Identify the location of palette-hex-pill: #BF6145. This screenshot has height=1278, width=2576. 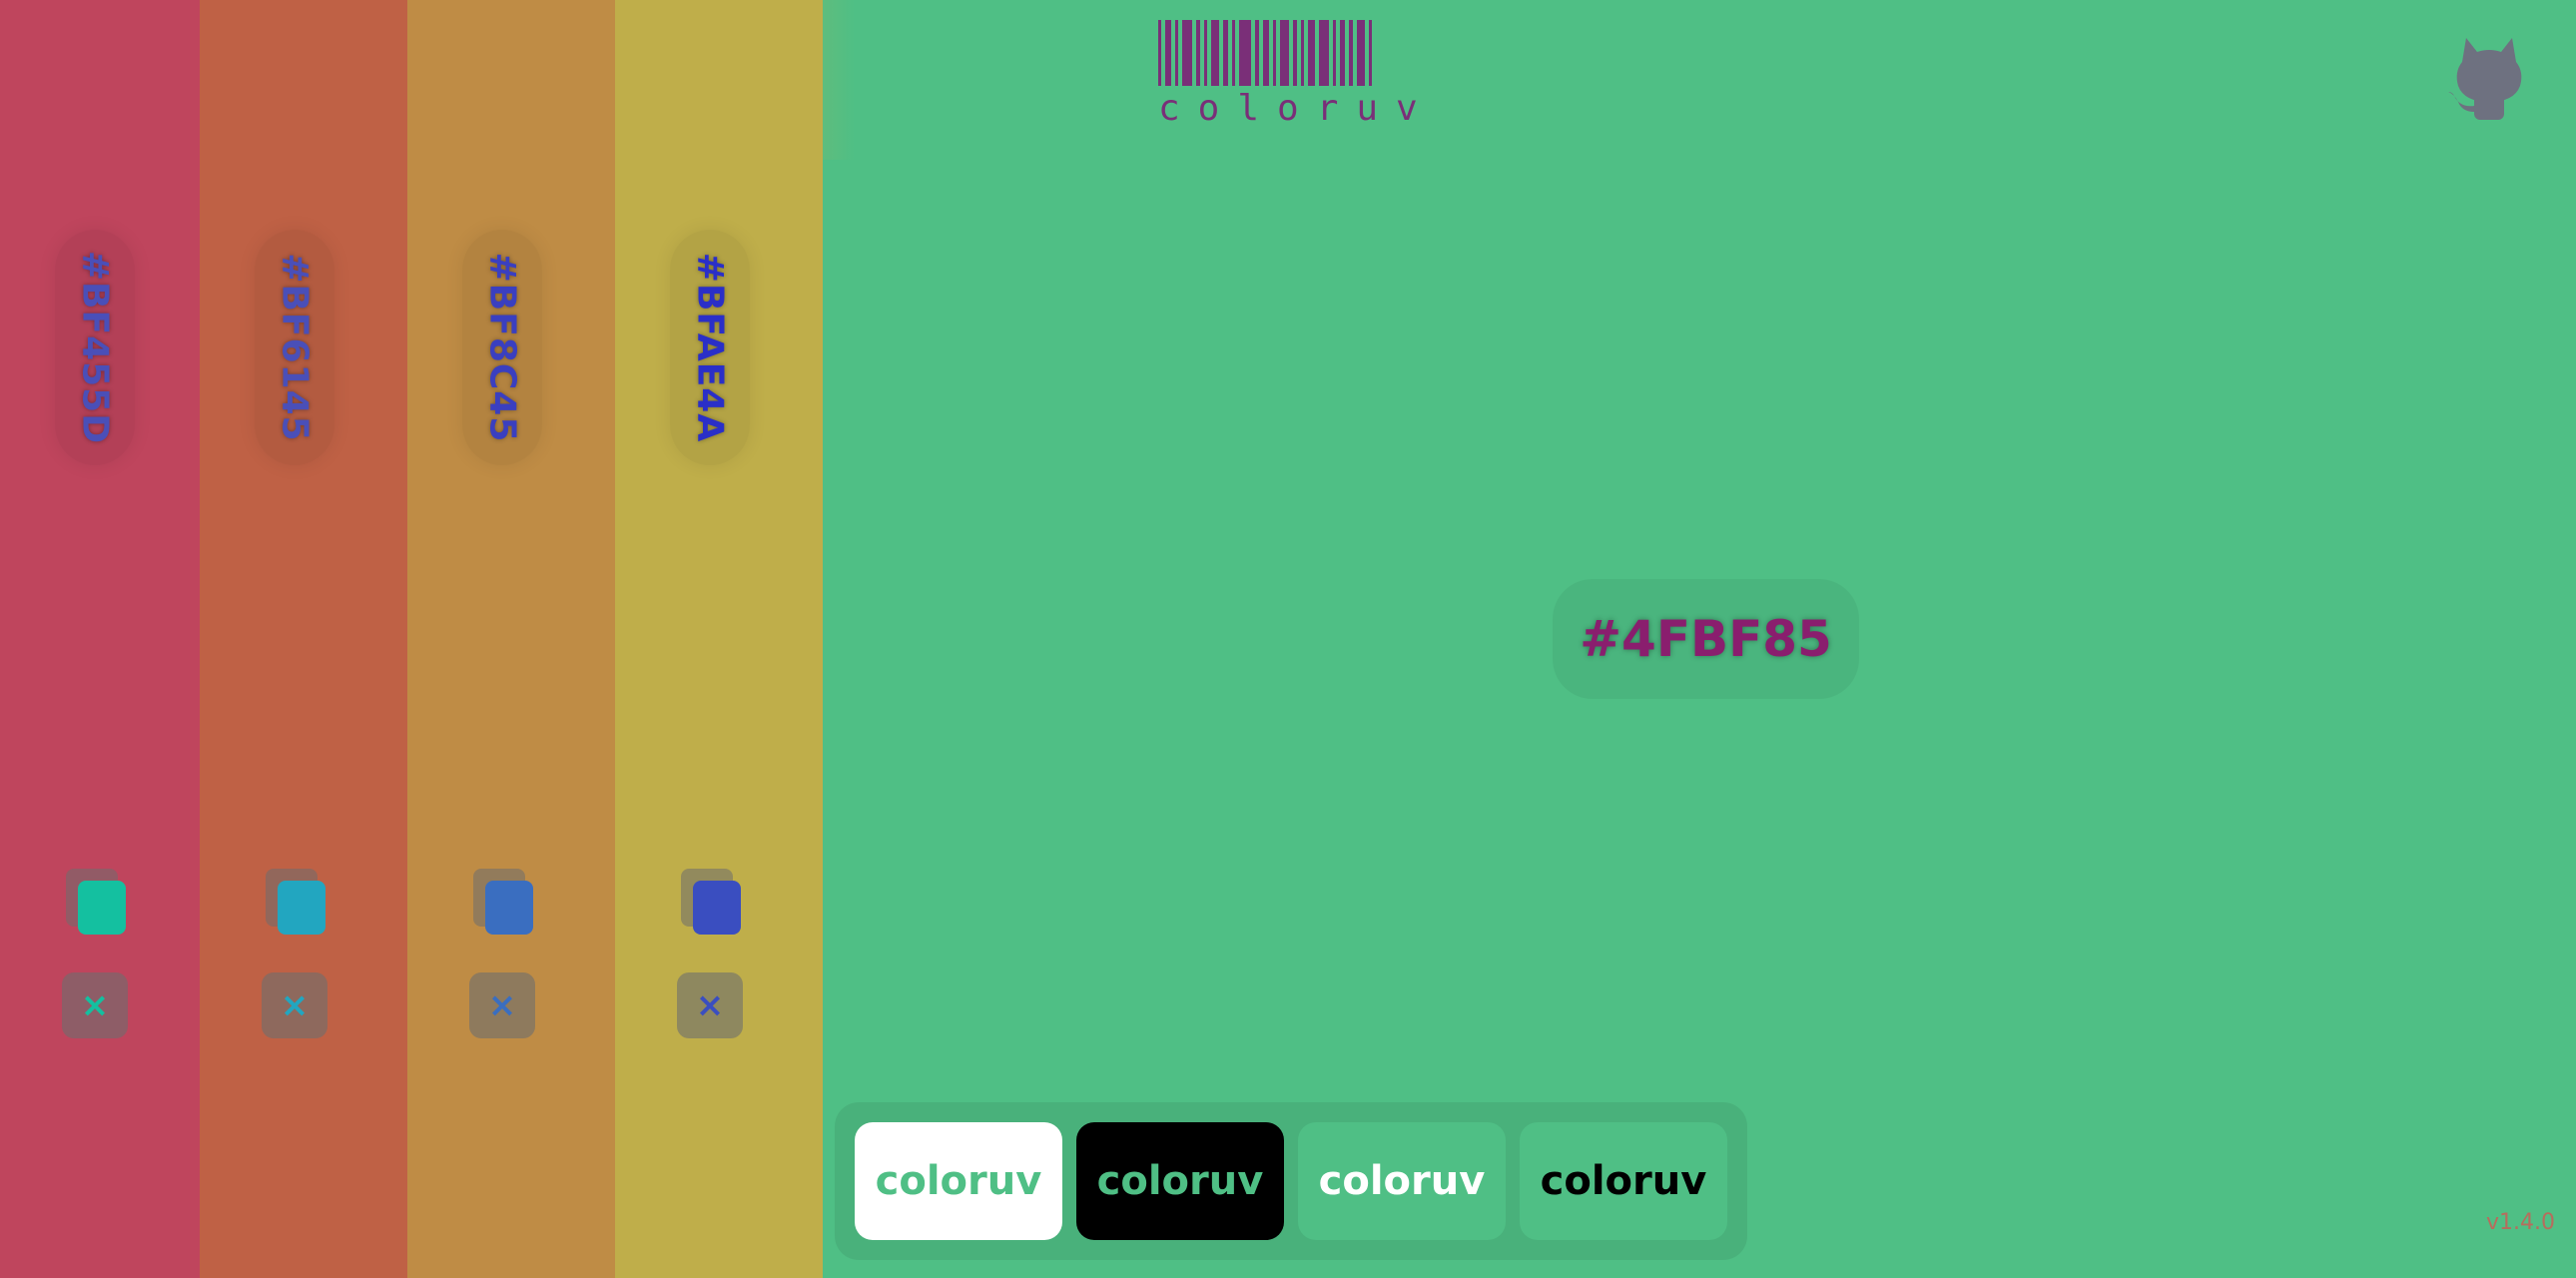
(294, 347).